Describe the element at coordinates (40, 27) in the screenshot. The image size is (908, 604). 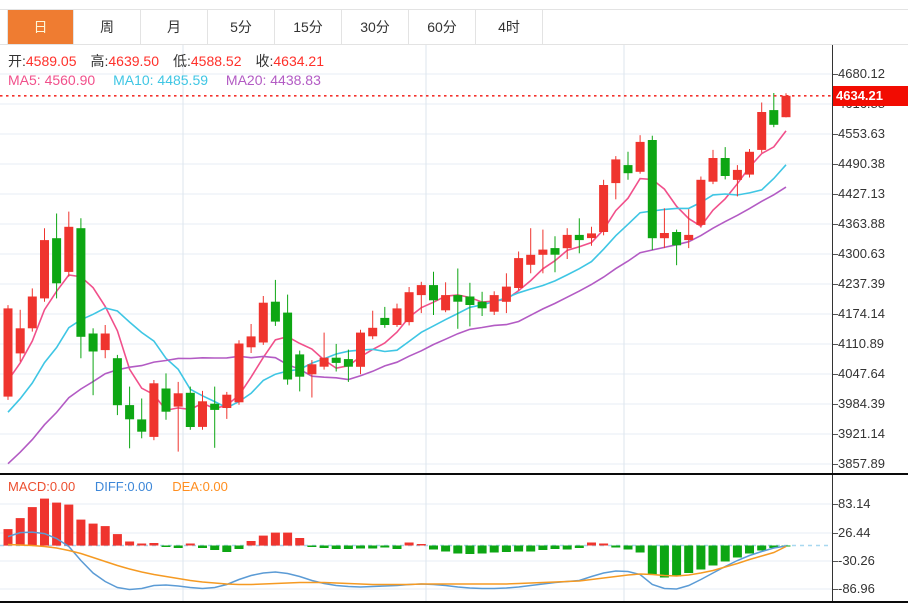
I see `tab-day: 日` at that location.